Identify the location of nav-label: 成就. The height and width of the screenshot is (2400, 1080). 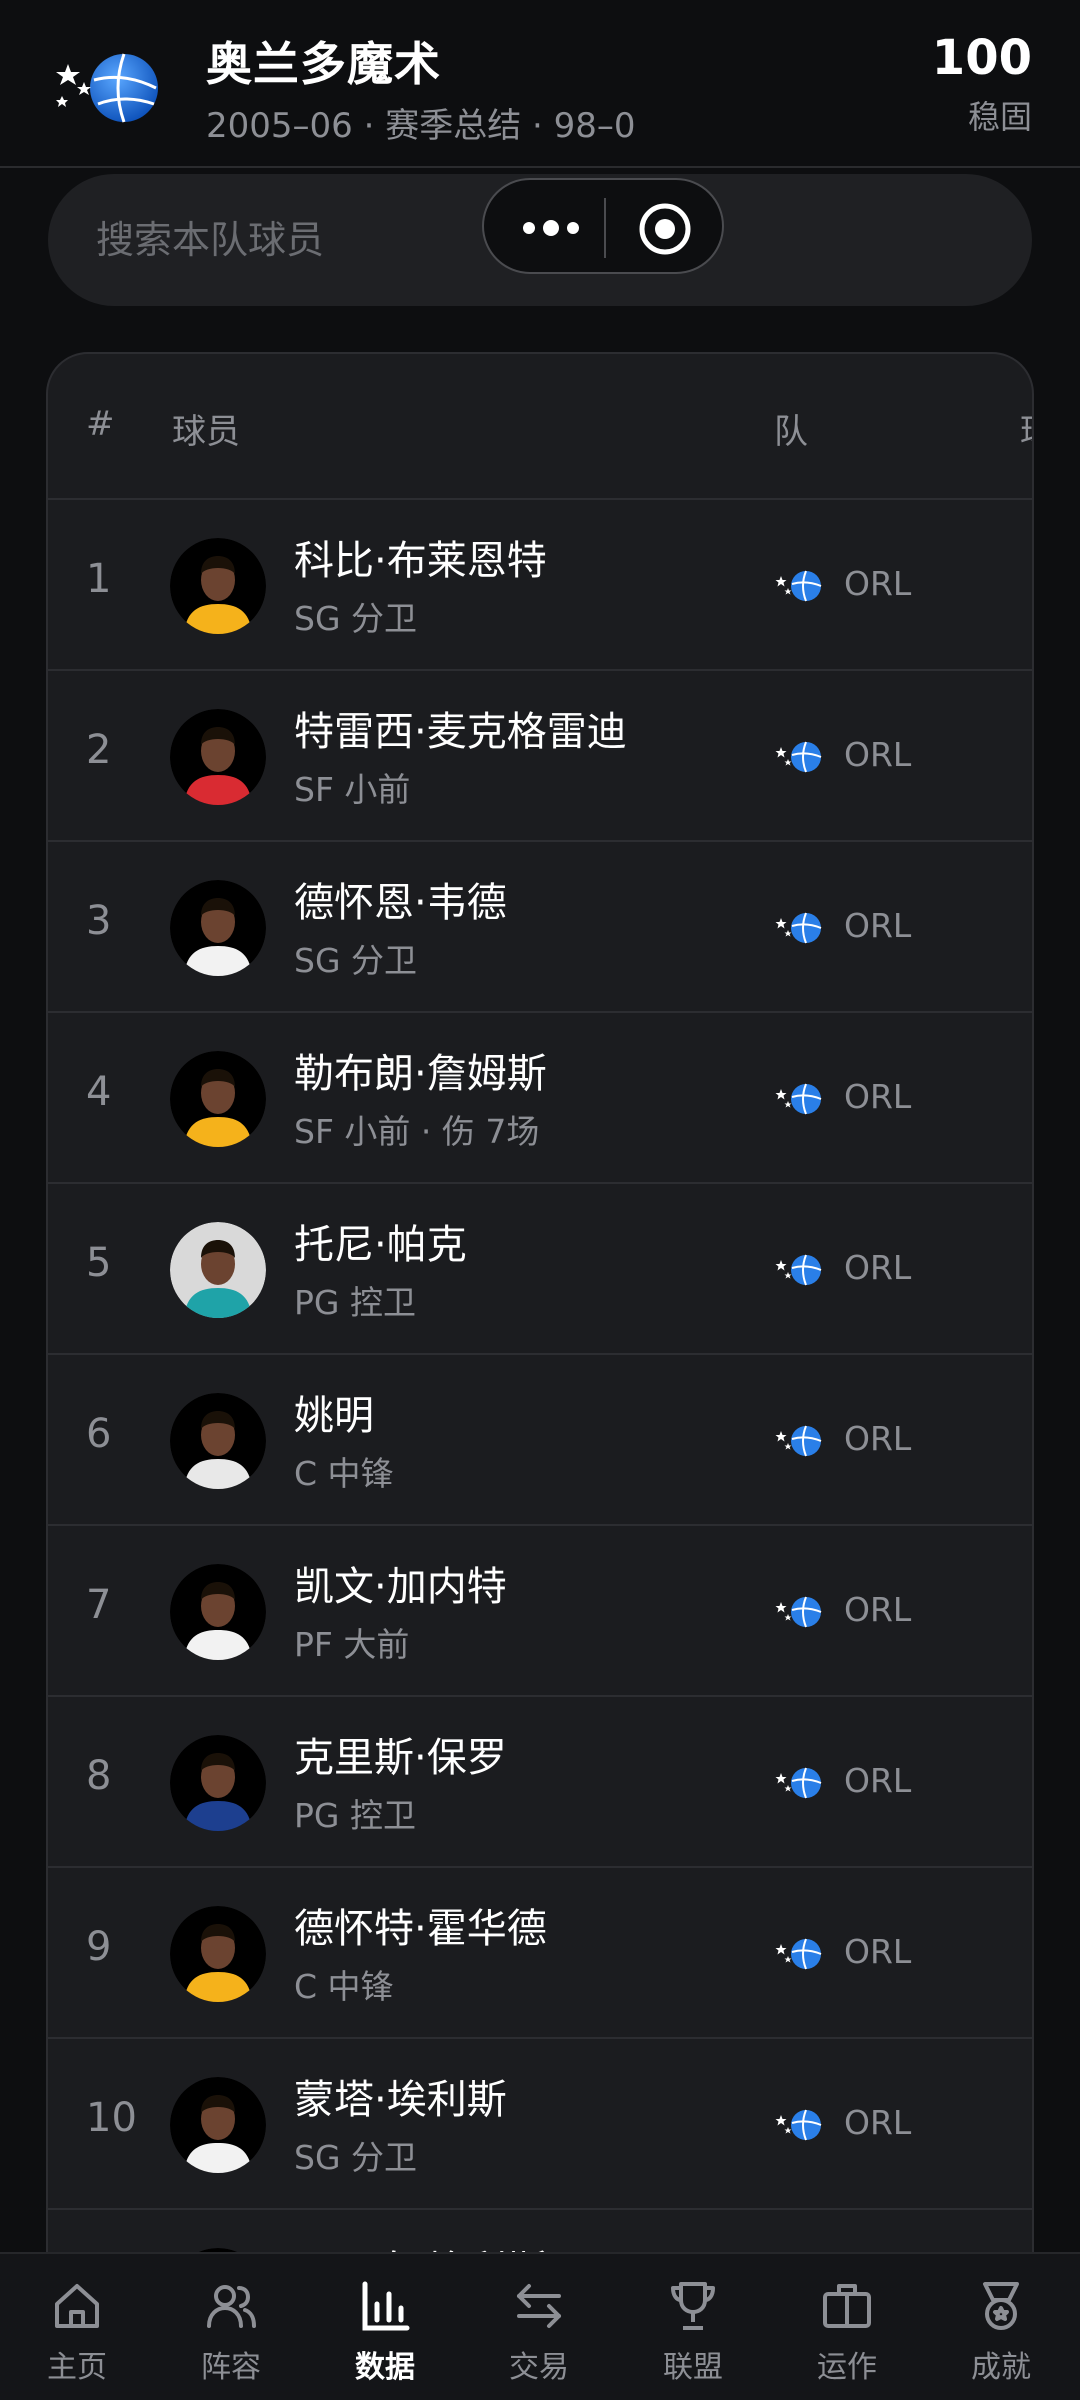
(1001, 2367).